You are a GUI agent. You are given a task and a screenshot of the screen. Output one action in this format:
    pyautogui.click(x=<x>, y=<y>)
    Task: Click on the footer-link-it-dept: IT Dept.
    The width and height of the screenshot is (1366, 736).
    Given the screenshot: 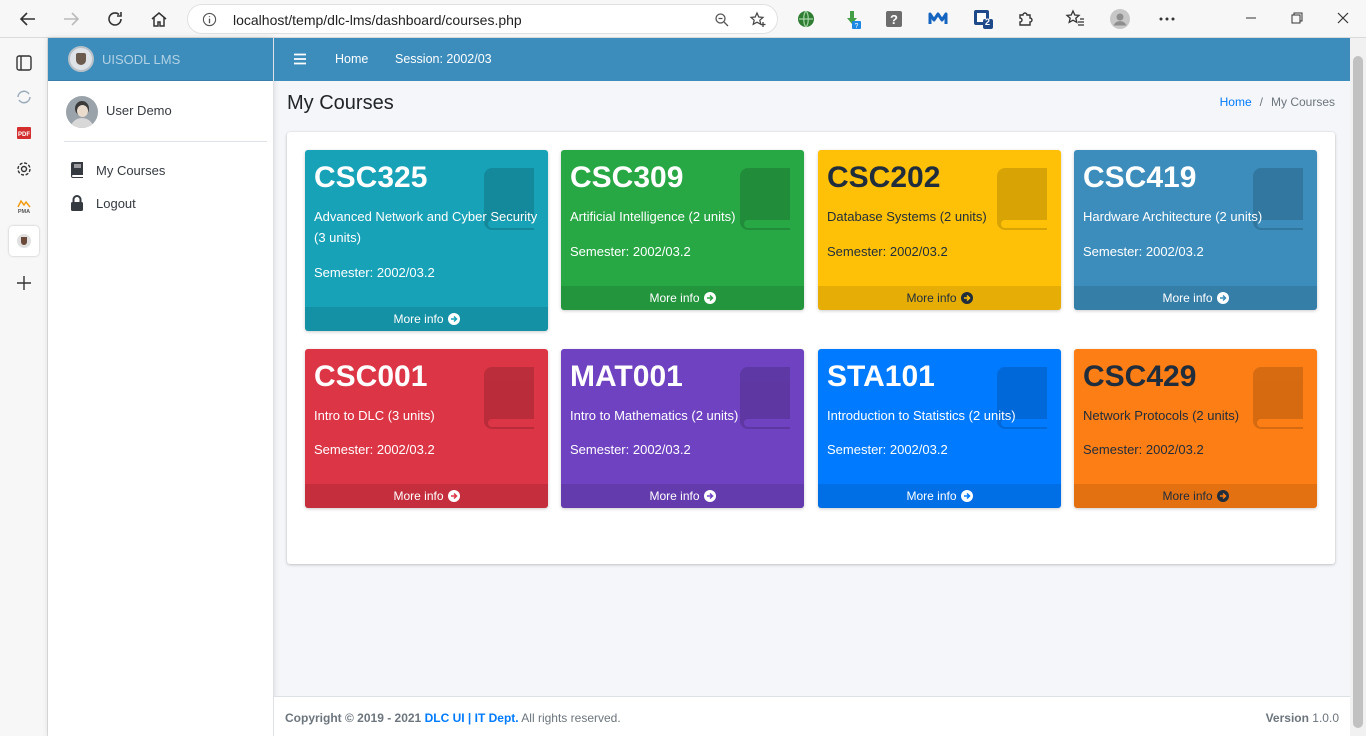 What is the action you would take?
    pyautogui.click(x=497, y=718)
    